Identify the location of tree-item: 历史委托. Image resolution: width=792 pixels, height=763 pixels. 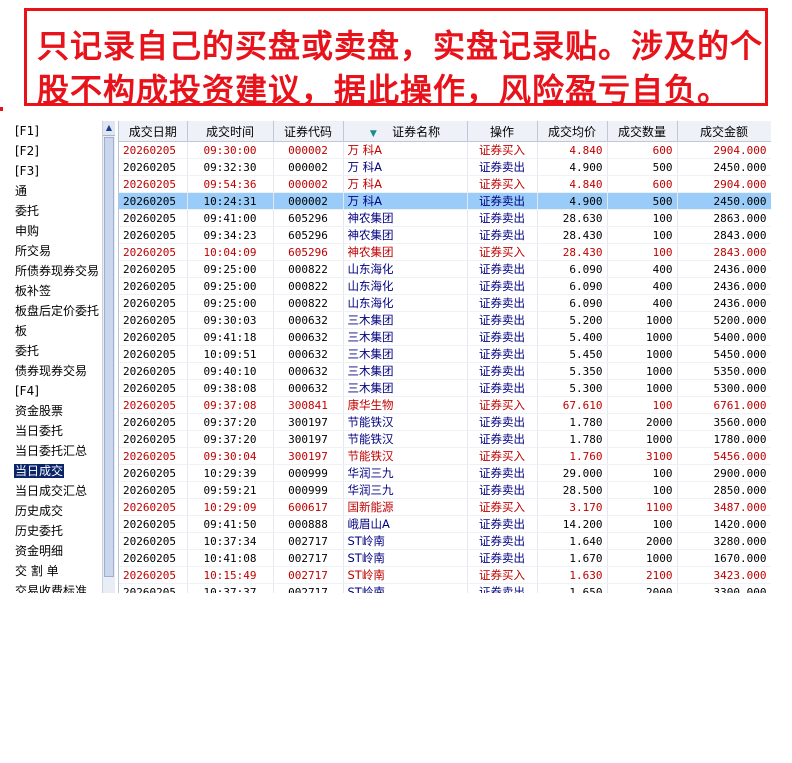
(51, 531).